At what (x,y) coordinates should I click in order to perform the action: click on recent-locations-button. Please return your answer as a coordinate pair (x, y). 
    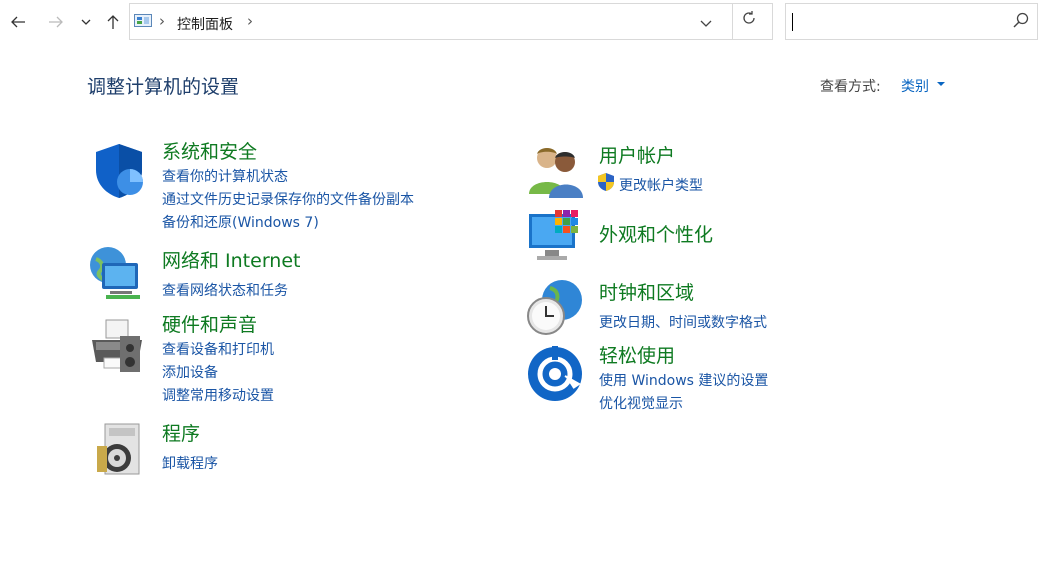
    Looking at the image, I should click on (86, 22).